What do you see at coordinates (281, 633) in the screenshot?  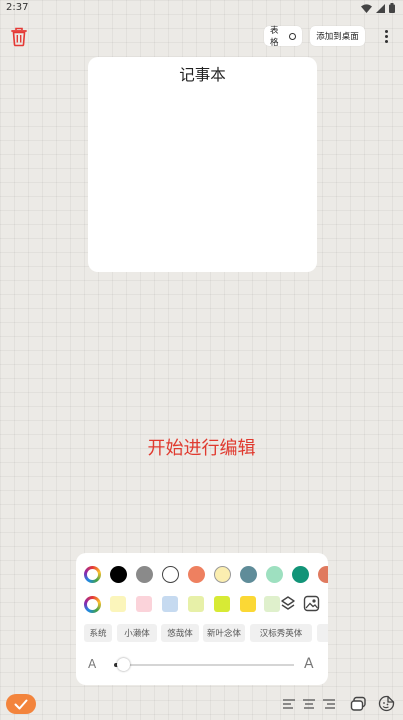 I see `font-option: 汉标秀英体` at bounding box center [281, 633].